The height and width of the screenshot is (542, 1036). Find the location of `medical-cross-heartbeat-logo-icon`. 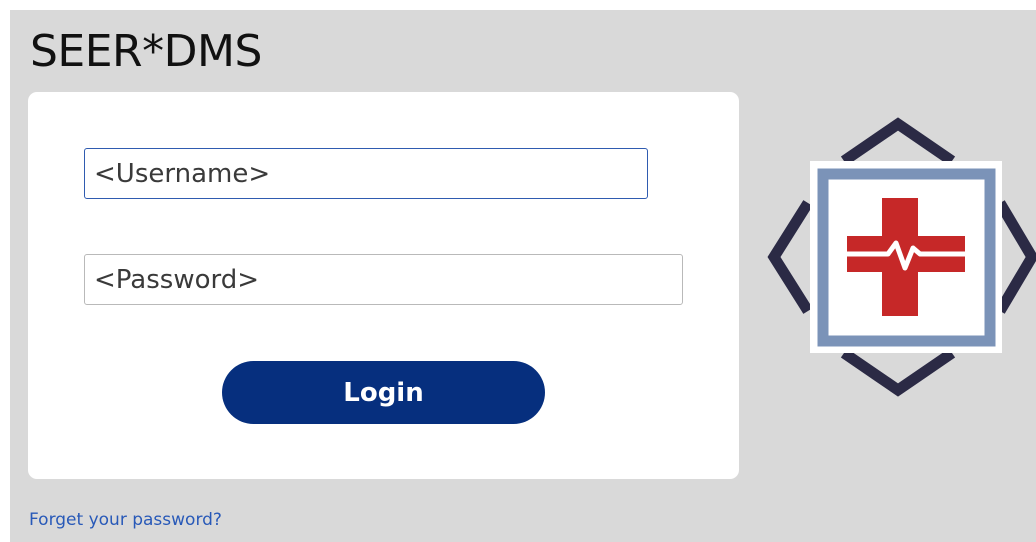

medical-cross-heartbeat-logo-icon is located at coordinates (901, 257).